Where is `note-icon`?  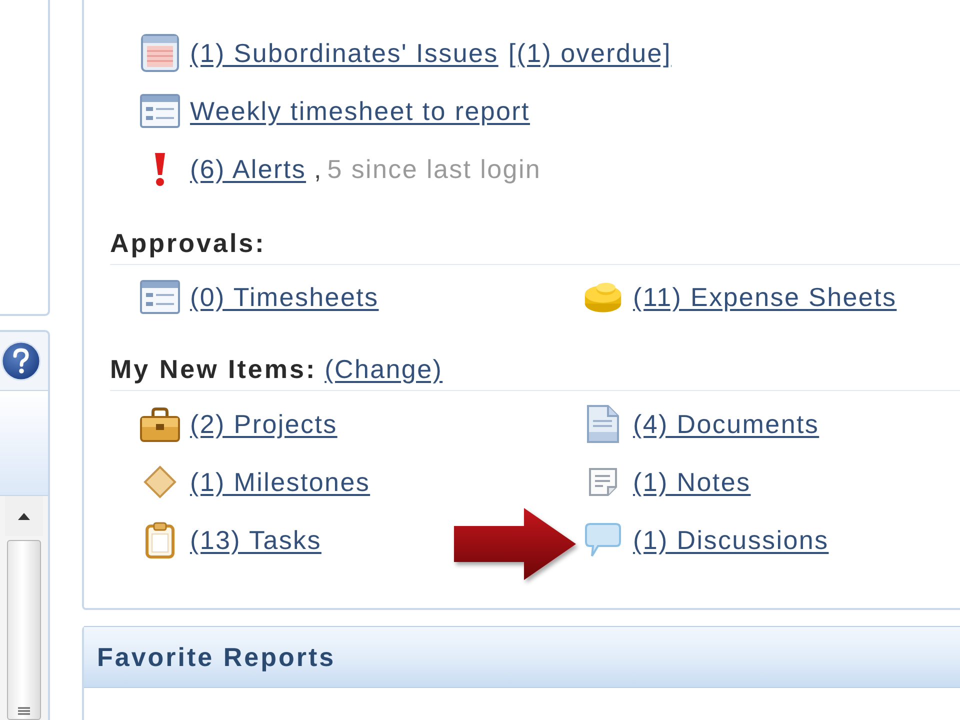
note-icon is located at coordinates (603, 482).